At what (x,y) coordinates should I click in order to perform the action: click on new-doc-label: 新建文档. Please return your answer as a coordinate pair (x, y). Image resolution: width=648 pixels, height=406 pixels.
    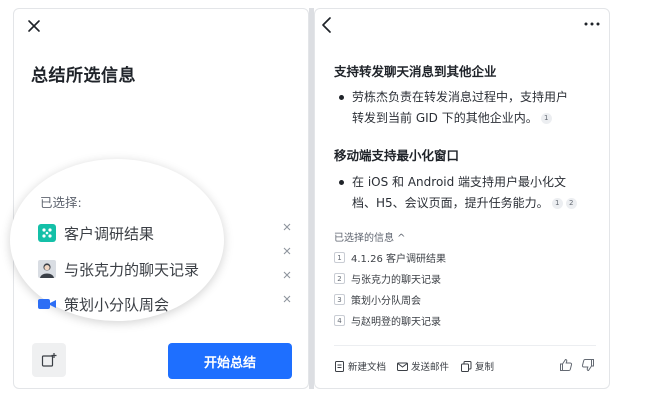
    Looking at the image, I should click on (367, 367).